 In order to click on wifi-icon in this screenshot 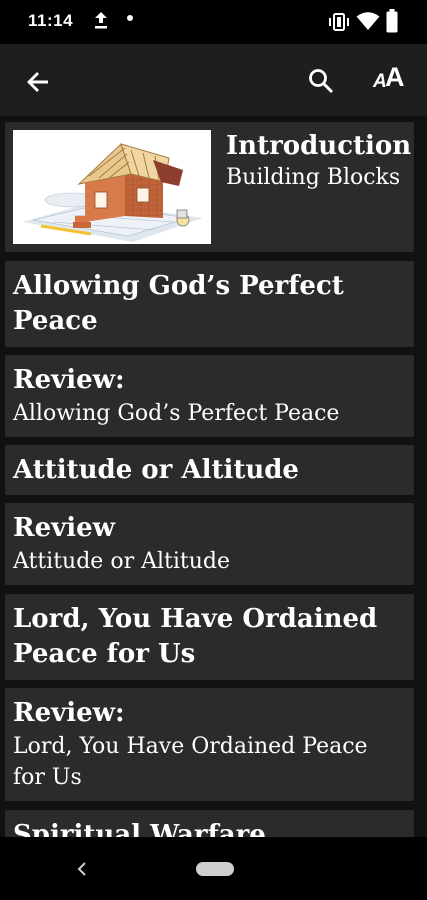, I will do `click(368, 21)`.